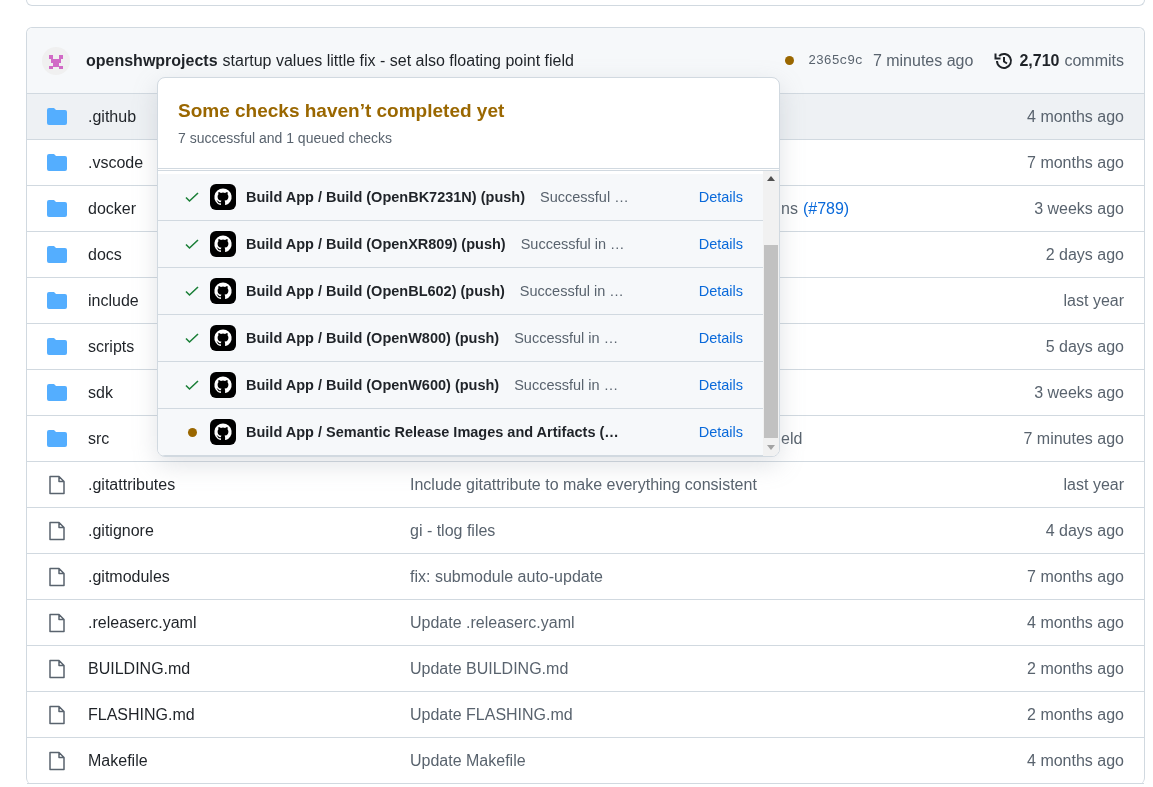 Image resolution: width=1153 pixels, height=787 pixels. Describe the element at coordinates (1084, 254) in the screenshot. I see `commit-date: 2 days ago` at that location.